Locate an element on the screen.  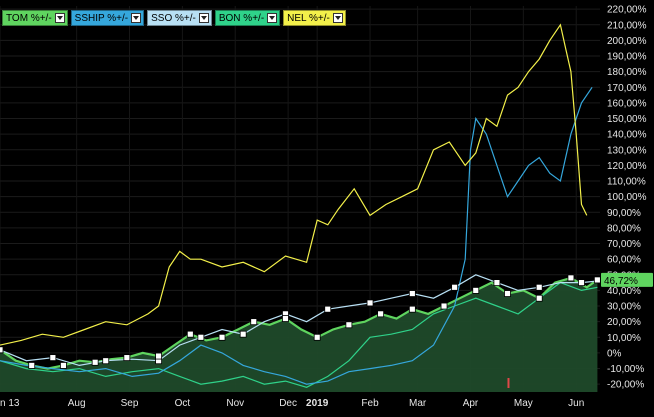
x-tick-label: Sep is located at coordinates (130, 403).